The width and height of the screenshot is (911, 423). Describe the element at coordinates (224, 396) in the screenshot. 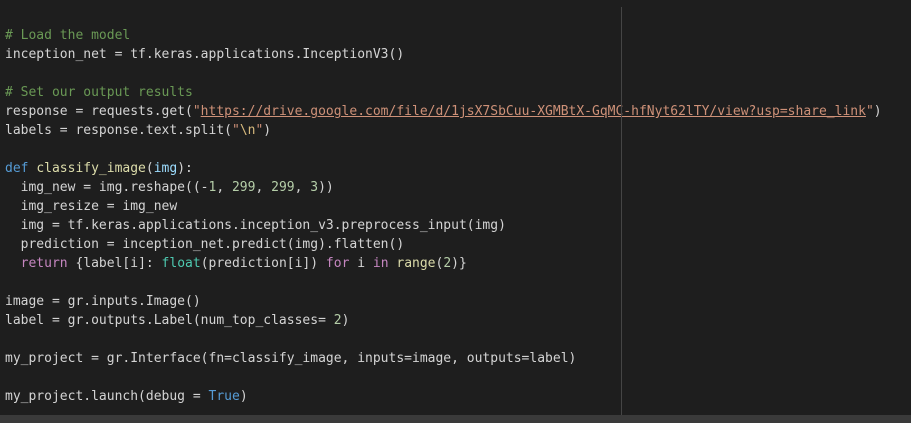

I see `code-token: True` at that location.